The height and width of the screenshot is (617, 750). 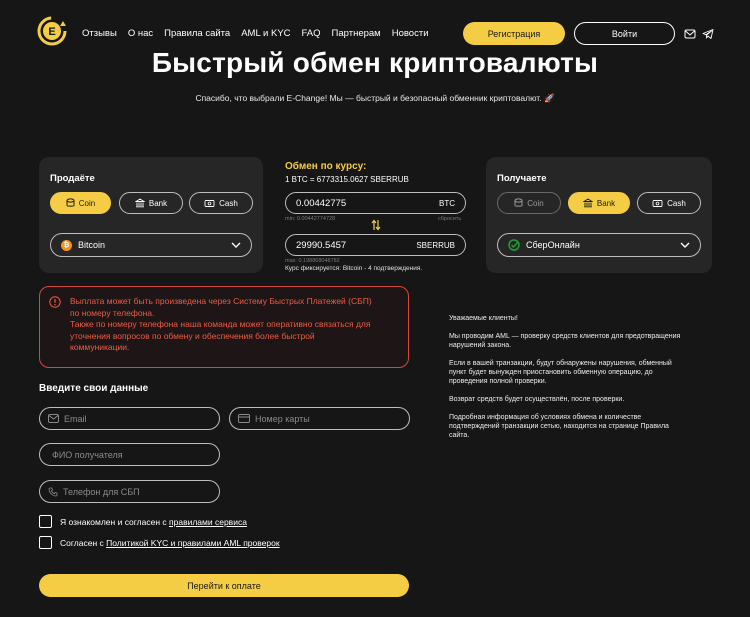 What do you see at coordinates (224, 585) in the screenshot?
I see `proceed-to-payment-button: Перейти к оплате` at bounding box center [224, 585].